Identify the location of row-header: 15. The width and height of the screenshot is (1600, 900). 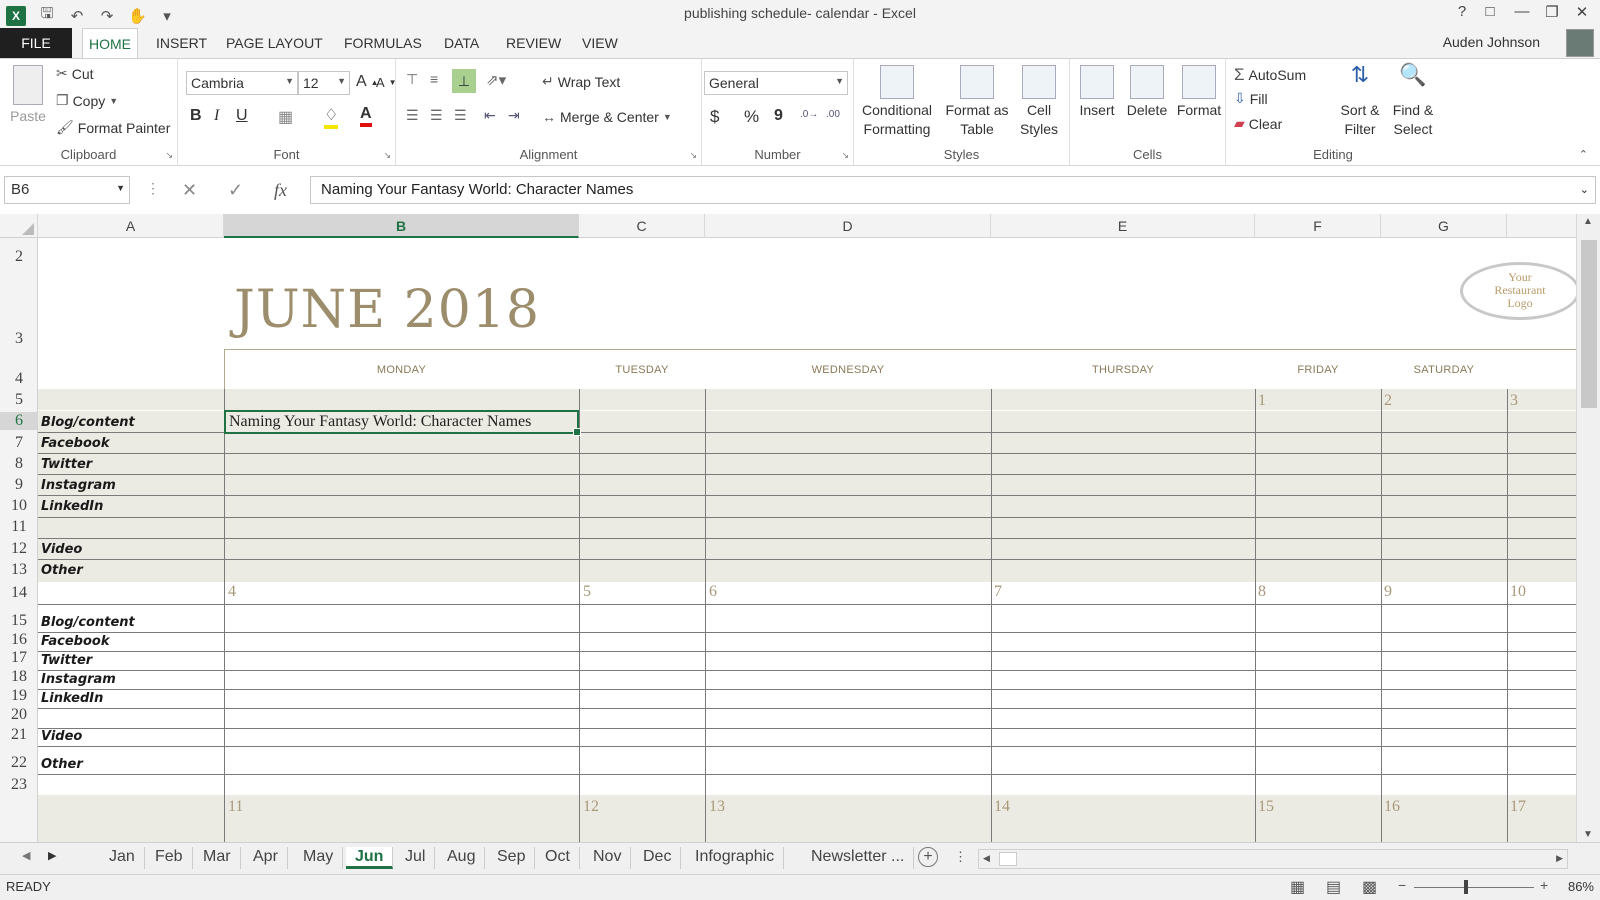
(19, 621).